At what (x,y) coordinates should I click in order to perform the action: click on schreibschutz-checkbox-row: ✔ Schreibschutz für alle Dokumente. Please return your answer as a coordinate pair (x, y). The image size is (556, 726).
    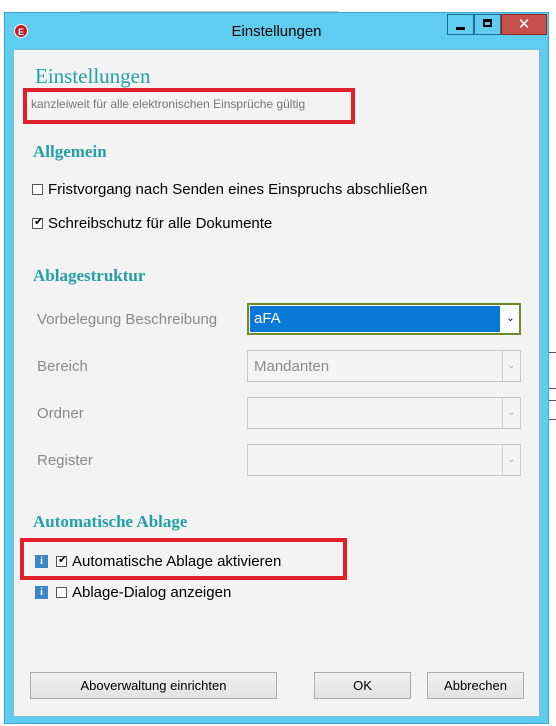
    Looking at the image, I should click on (152, 223).